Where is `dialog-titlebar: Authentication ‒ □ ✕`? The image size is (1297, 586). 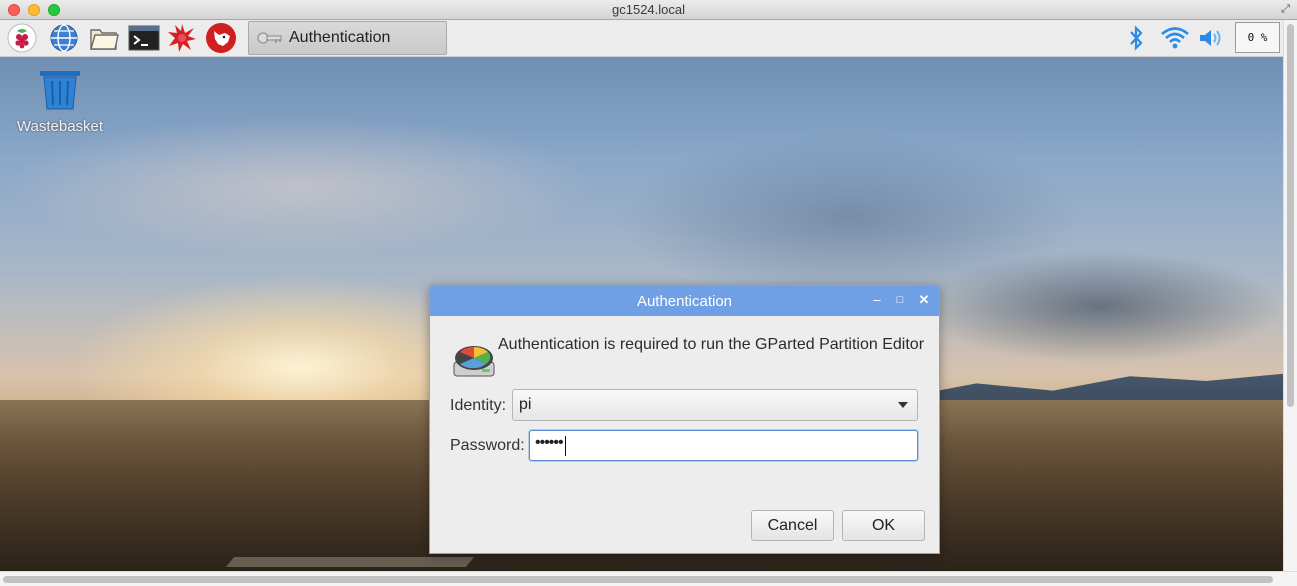
dialog-titlebar: Authentication ‒ □ ✕ is located at coordinates (684, 301).